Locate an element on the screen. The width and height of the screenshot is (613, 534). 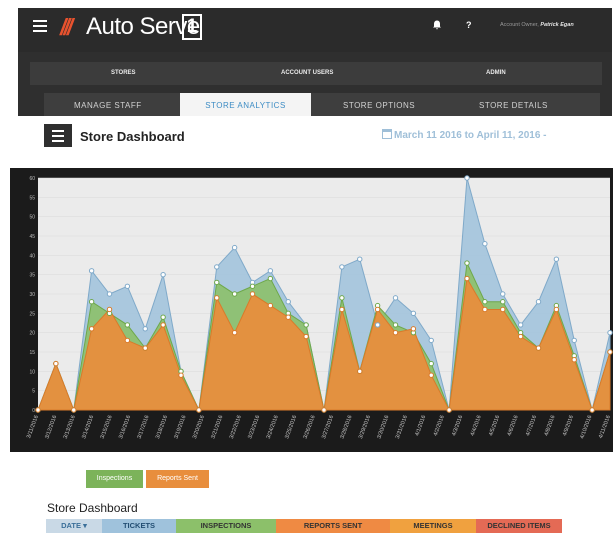
tab-manage-staff: MANAGE STAFF is located at coordinates (108, 105).